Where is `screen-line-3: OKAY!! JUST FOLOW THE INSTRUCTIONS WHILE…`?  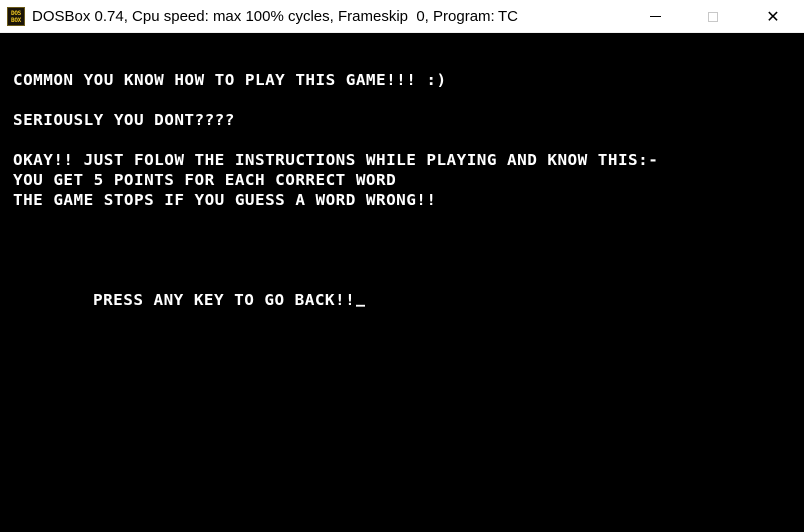 screen-line-3: OKAY!! JUST FOLOW THE INSTRUCTIONS WHILE… is located at coordinates (336, 160).